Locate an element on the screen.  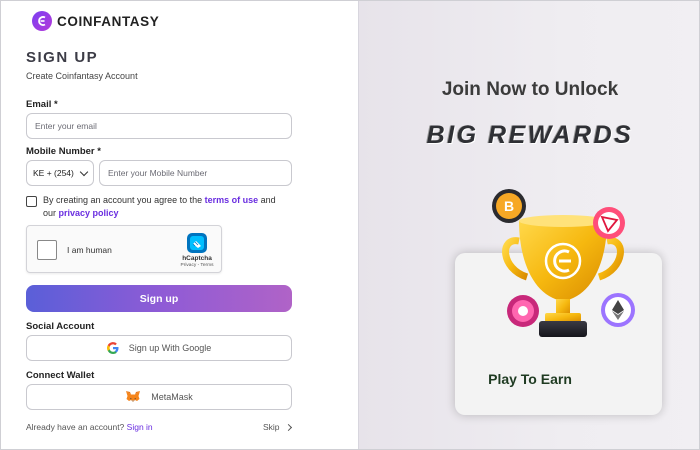
chevron-down-icon is located at coordinates (84, 171).